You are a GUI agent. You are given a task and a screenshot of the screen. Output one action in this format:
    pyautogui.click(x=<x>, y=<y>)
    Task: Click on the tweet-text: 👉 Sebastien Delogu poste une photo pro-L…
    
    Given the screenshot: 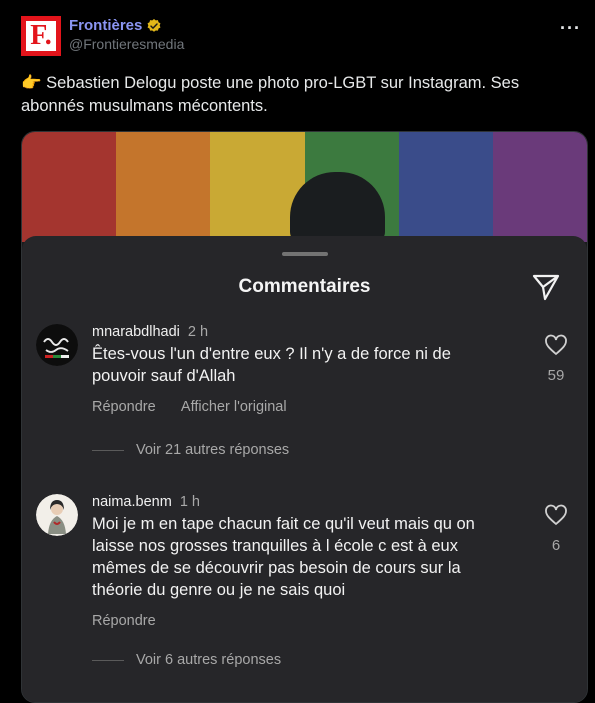 What is the action you would take?
    pyautogui.click(x=270, y=94)
    